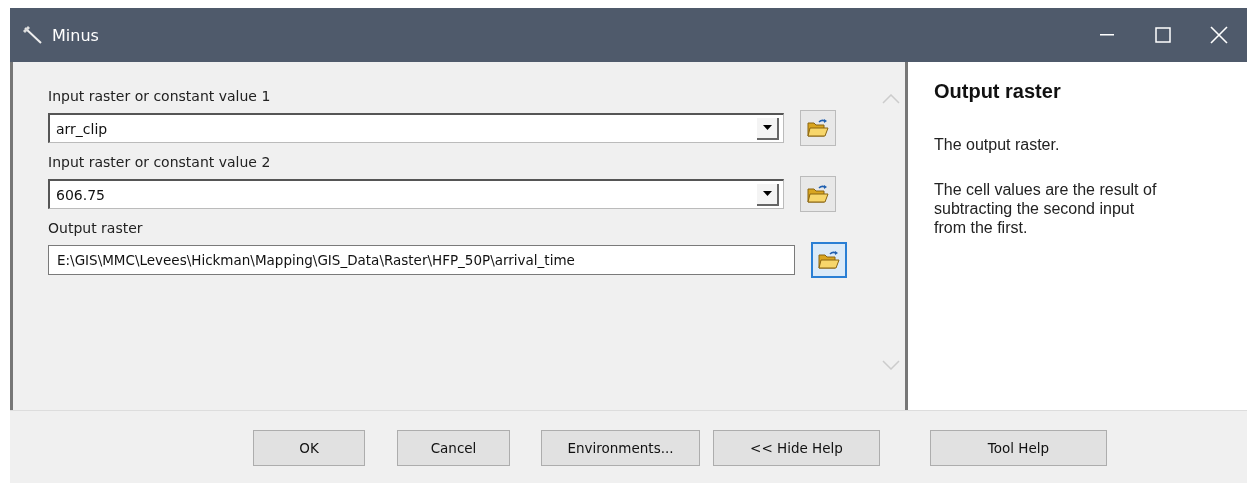 The image size is (1247, 483). What do you see at coordinates (1163, 35) in the screenshot?
I see `maximize-icon` at bounding box center [1163, 35].